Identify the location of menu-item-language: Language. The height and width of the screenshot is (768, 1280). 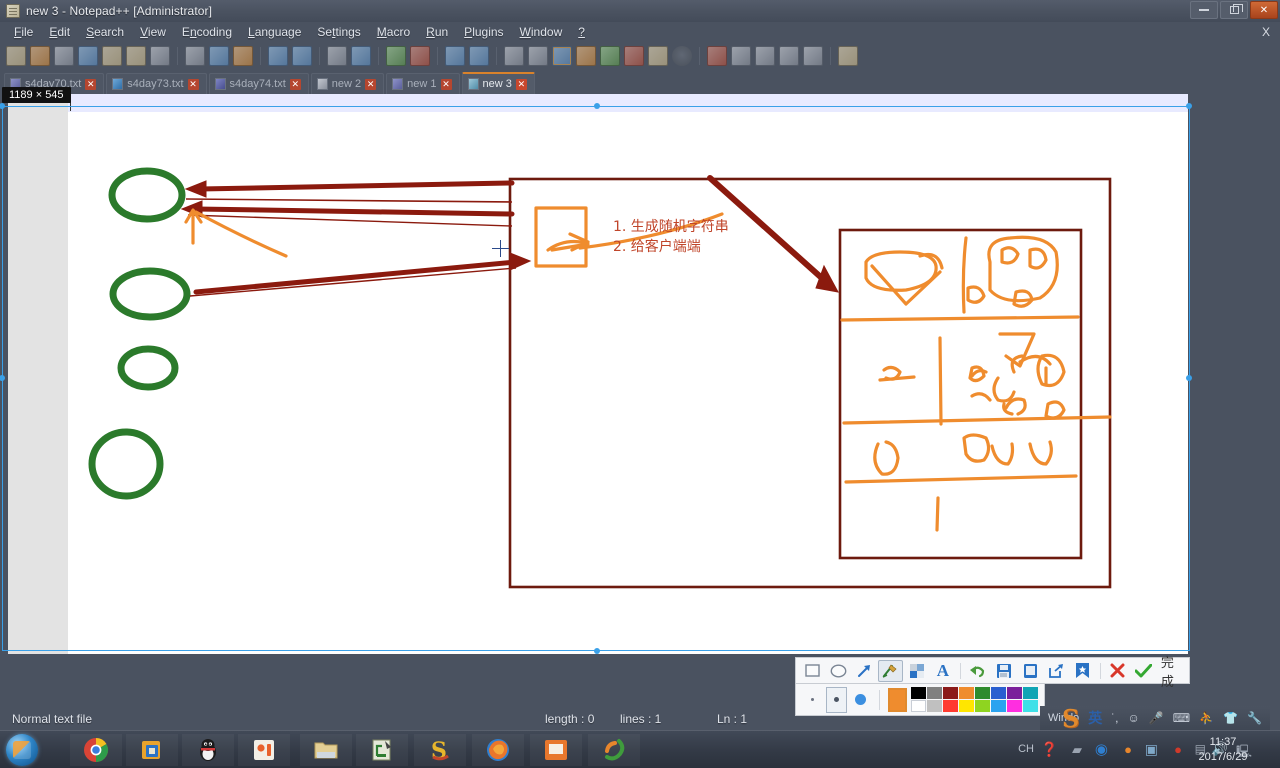
(274, 32).